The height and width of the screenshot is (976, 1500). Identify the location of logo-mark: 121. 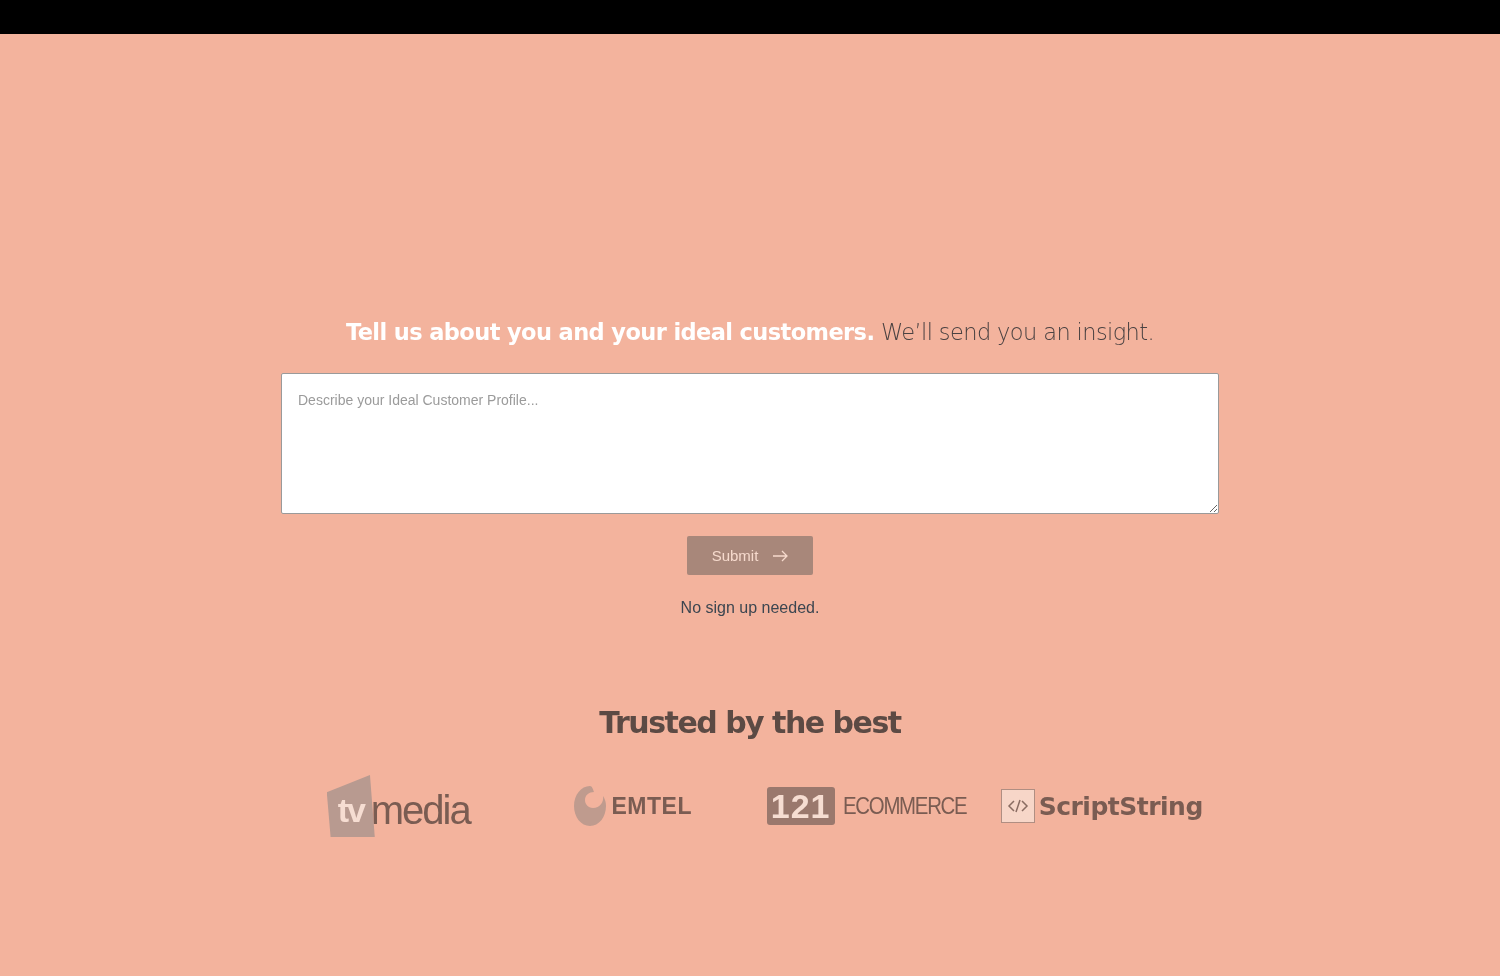
(800, 806).